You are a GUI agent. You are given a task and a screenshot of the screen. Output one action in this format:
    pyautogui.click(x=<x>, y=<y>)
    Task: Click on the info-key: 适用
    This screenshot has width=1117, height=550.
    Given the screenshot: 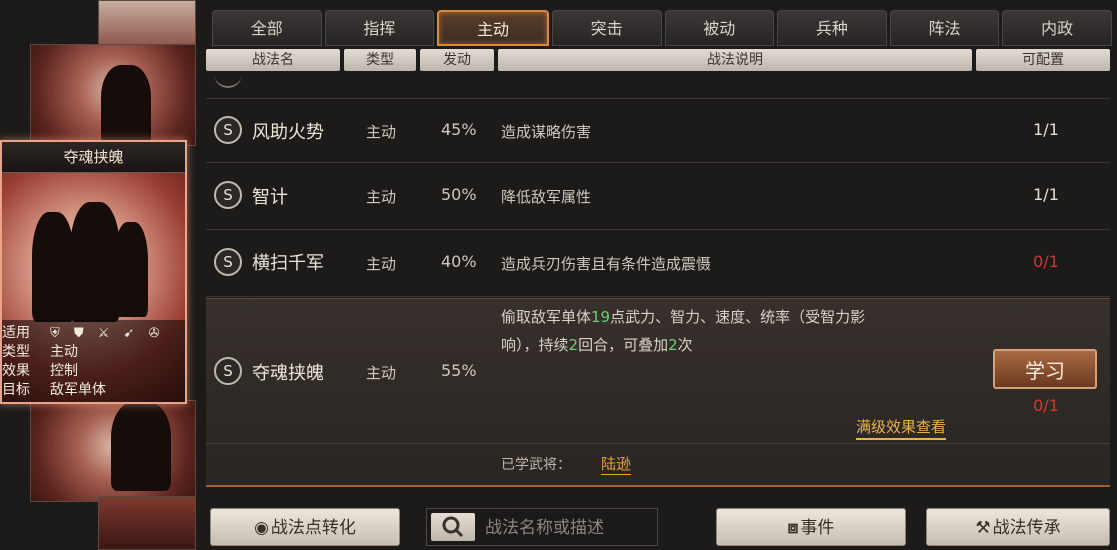 What is the action you would take?
    pyautogui.click(x=16, y=333)
    